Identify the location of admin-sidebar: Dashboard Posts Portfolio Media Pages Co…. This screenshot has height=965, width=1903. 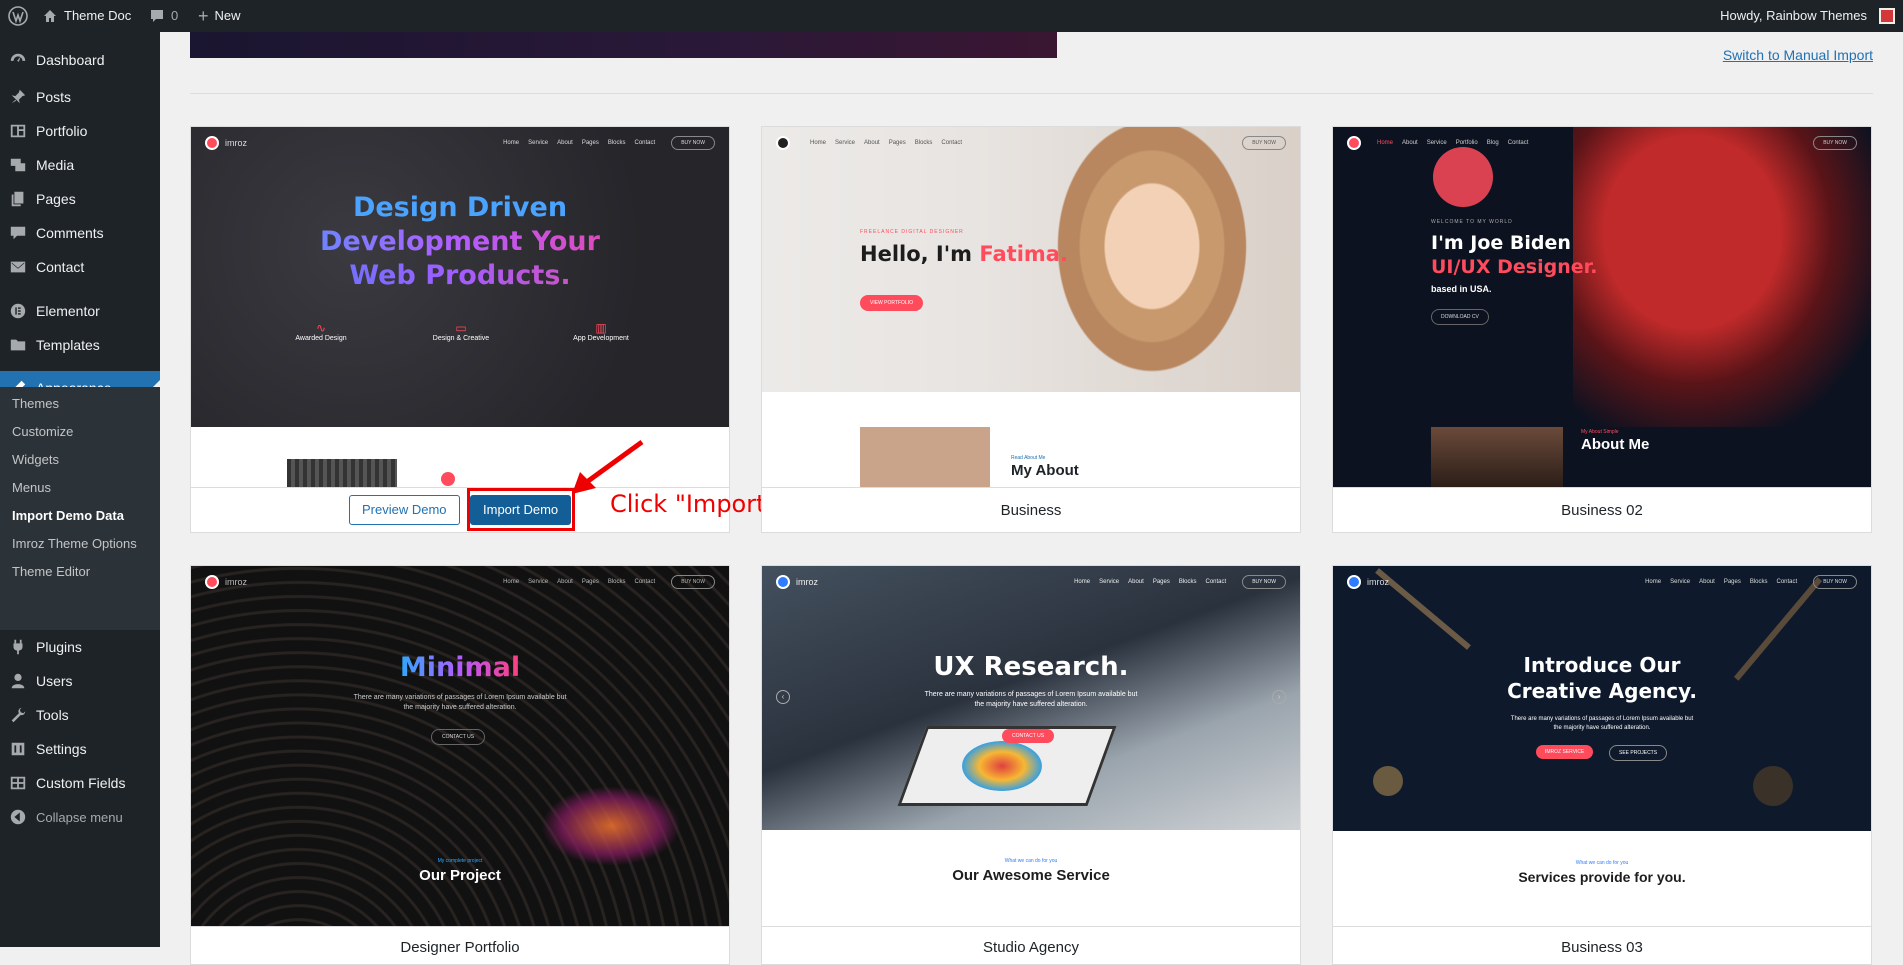
(80, 489).